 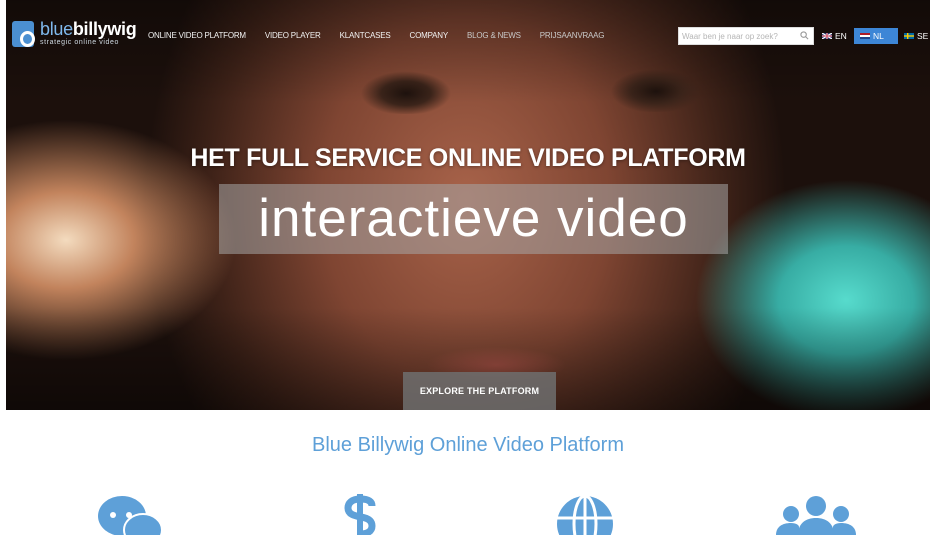 I want to click on search-icon, so click(x=804, y=35).